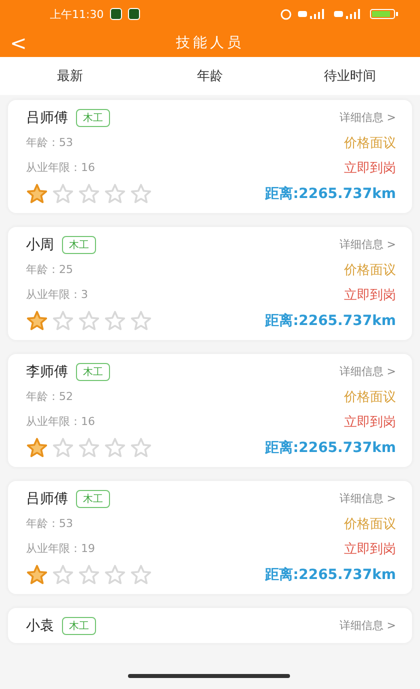 This screenshot has height=689, width=420. I want to click on home-indicator, so click(209, 676).